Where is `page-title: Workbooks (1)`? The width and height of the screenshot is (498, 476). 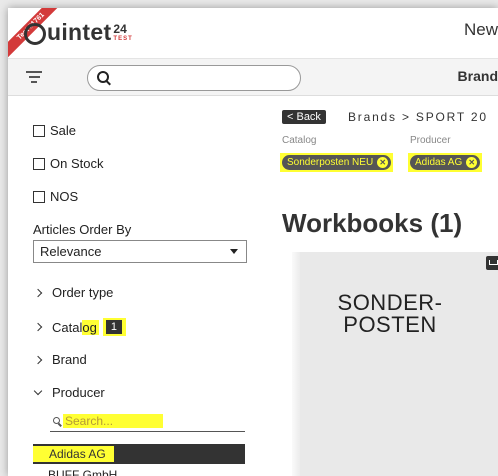
page-title: Workbooks (1) is located at coordinates (372, 223).